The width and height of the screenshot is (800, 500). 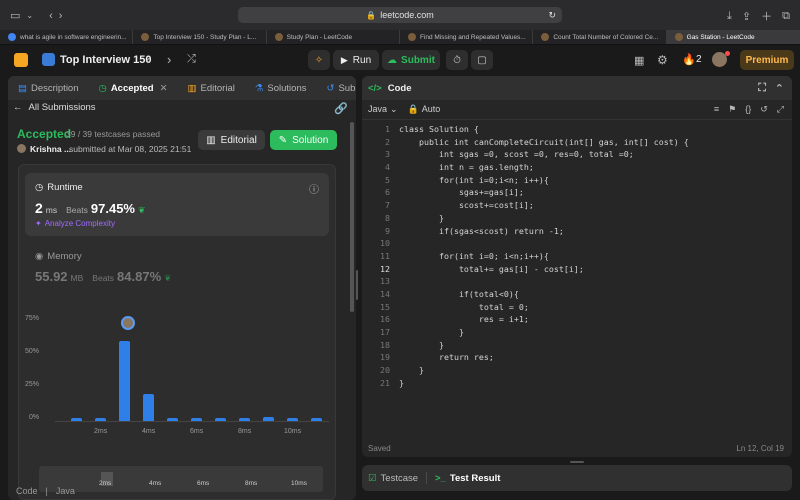 What do you see at coordinates (457, 60) in the screenshot?
I see `timer-button: ⏱` at bounding box center [457, 60].